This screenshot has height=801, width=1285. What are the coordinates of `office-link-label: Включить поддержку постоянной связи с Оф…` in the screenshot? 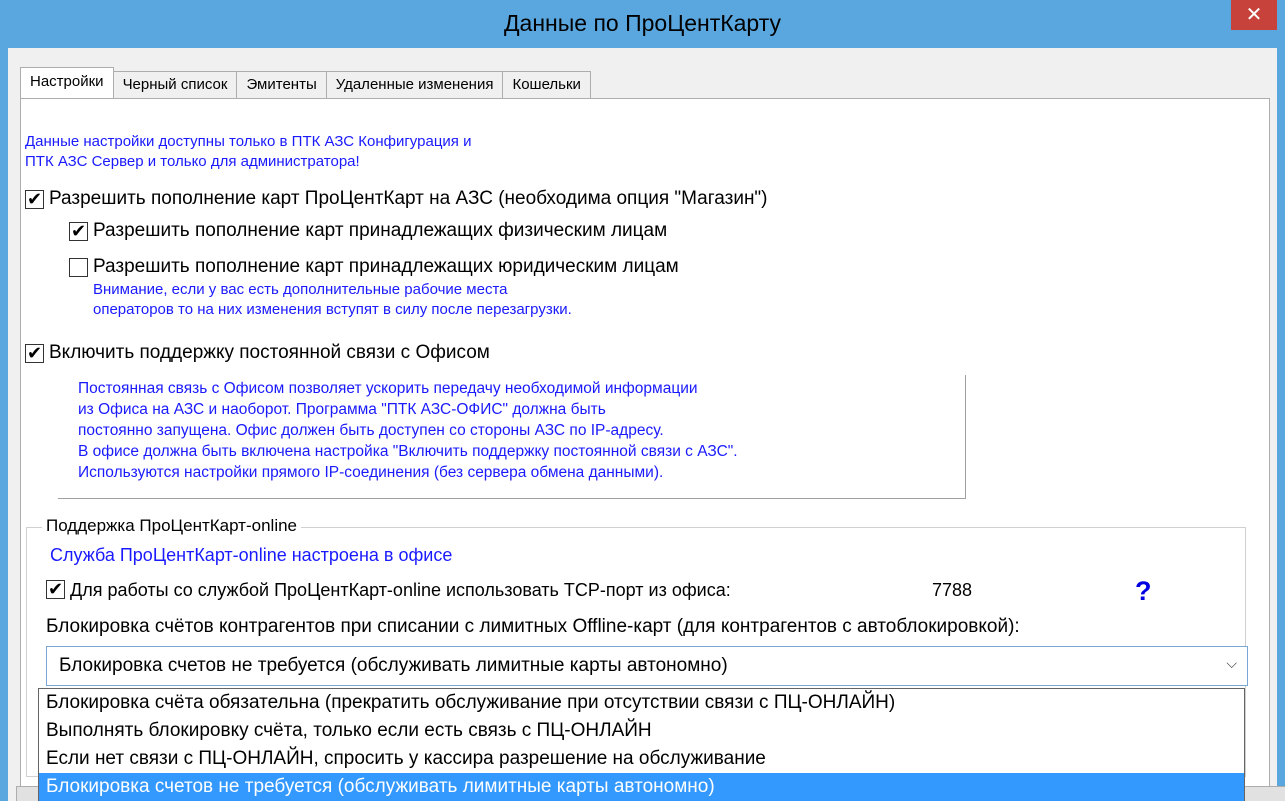 It's located at (269, 353).